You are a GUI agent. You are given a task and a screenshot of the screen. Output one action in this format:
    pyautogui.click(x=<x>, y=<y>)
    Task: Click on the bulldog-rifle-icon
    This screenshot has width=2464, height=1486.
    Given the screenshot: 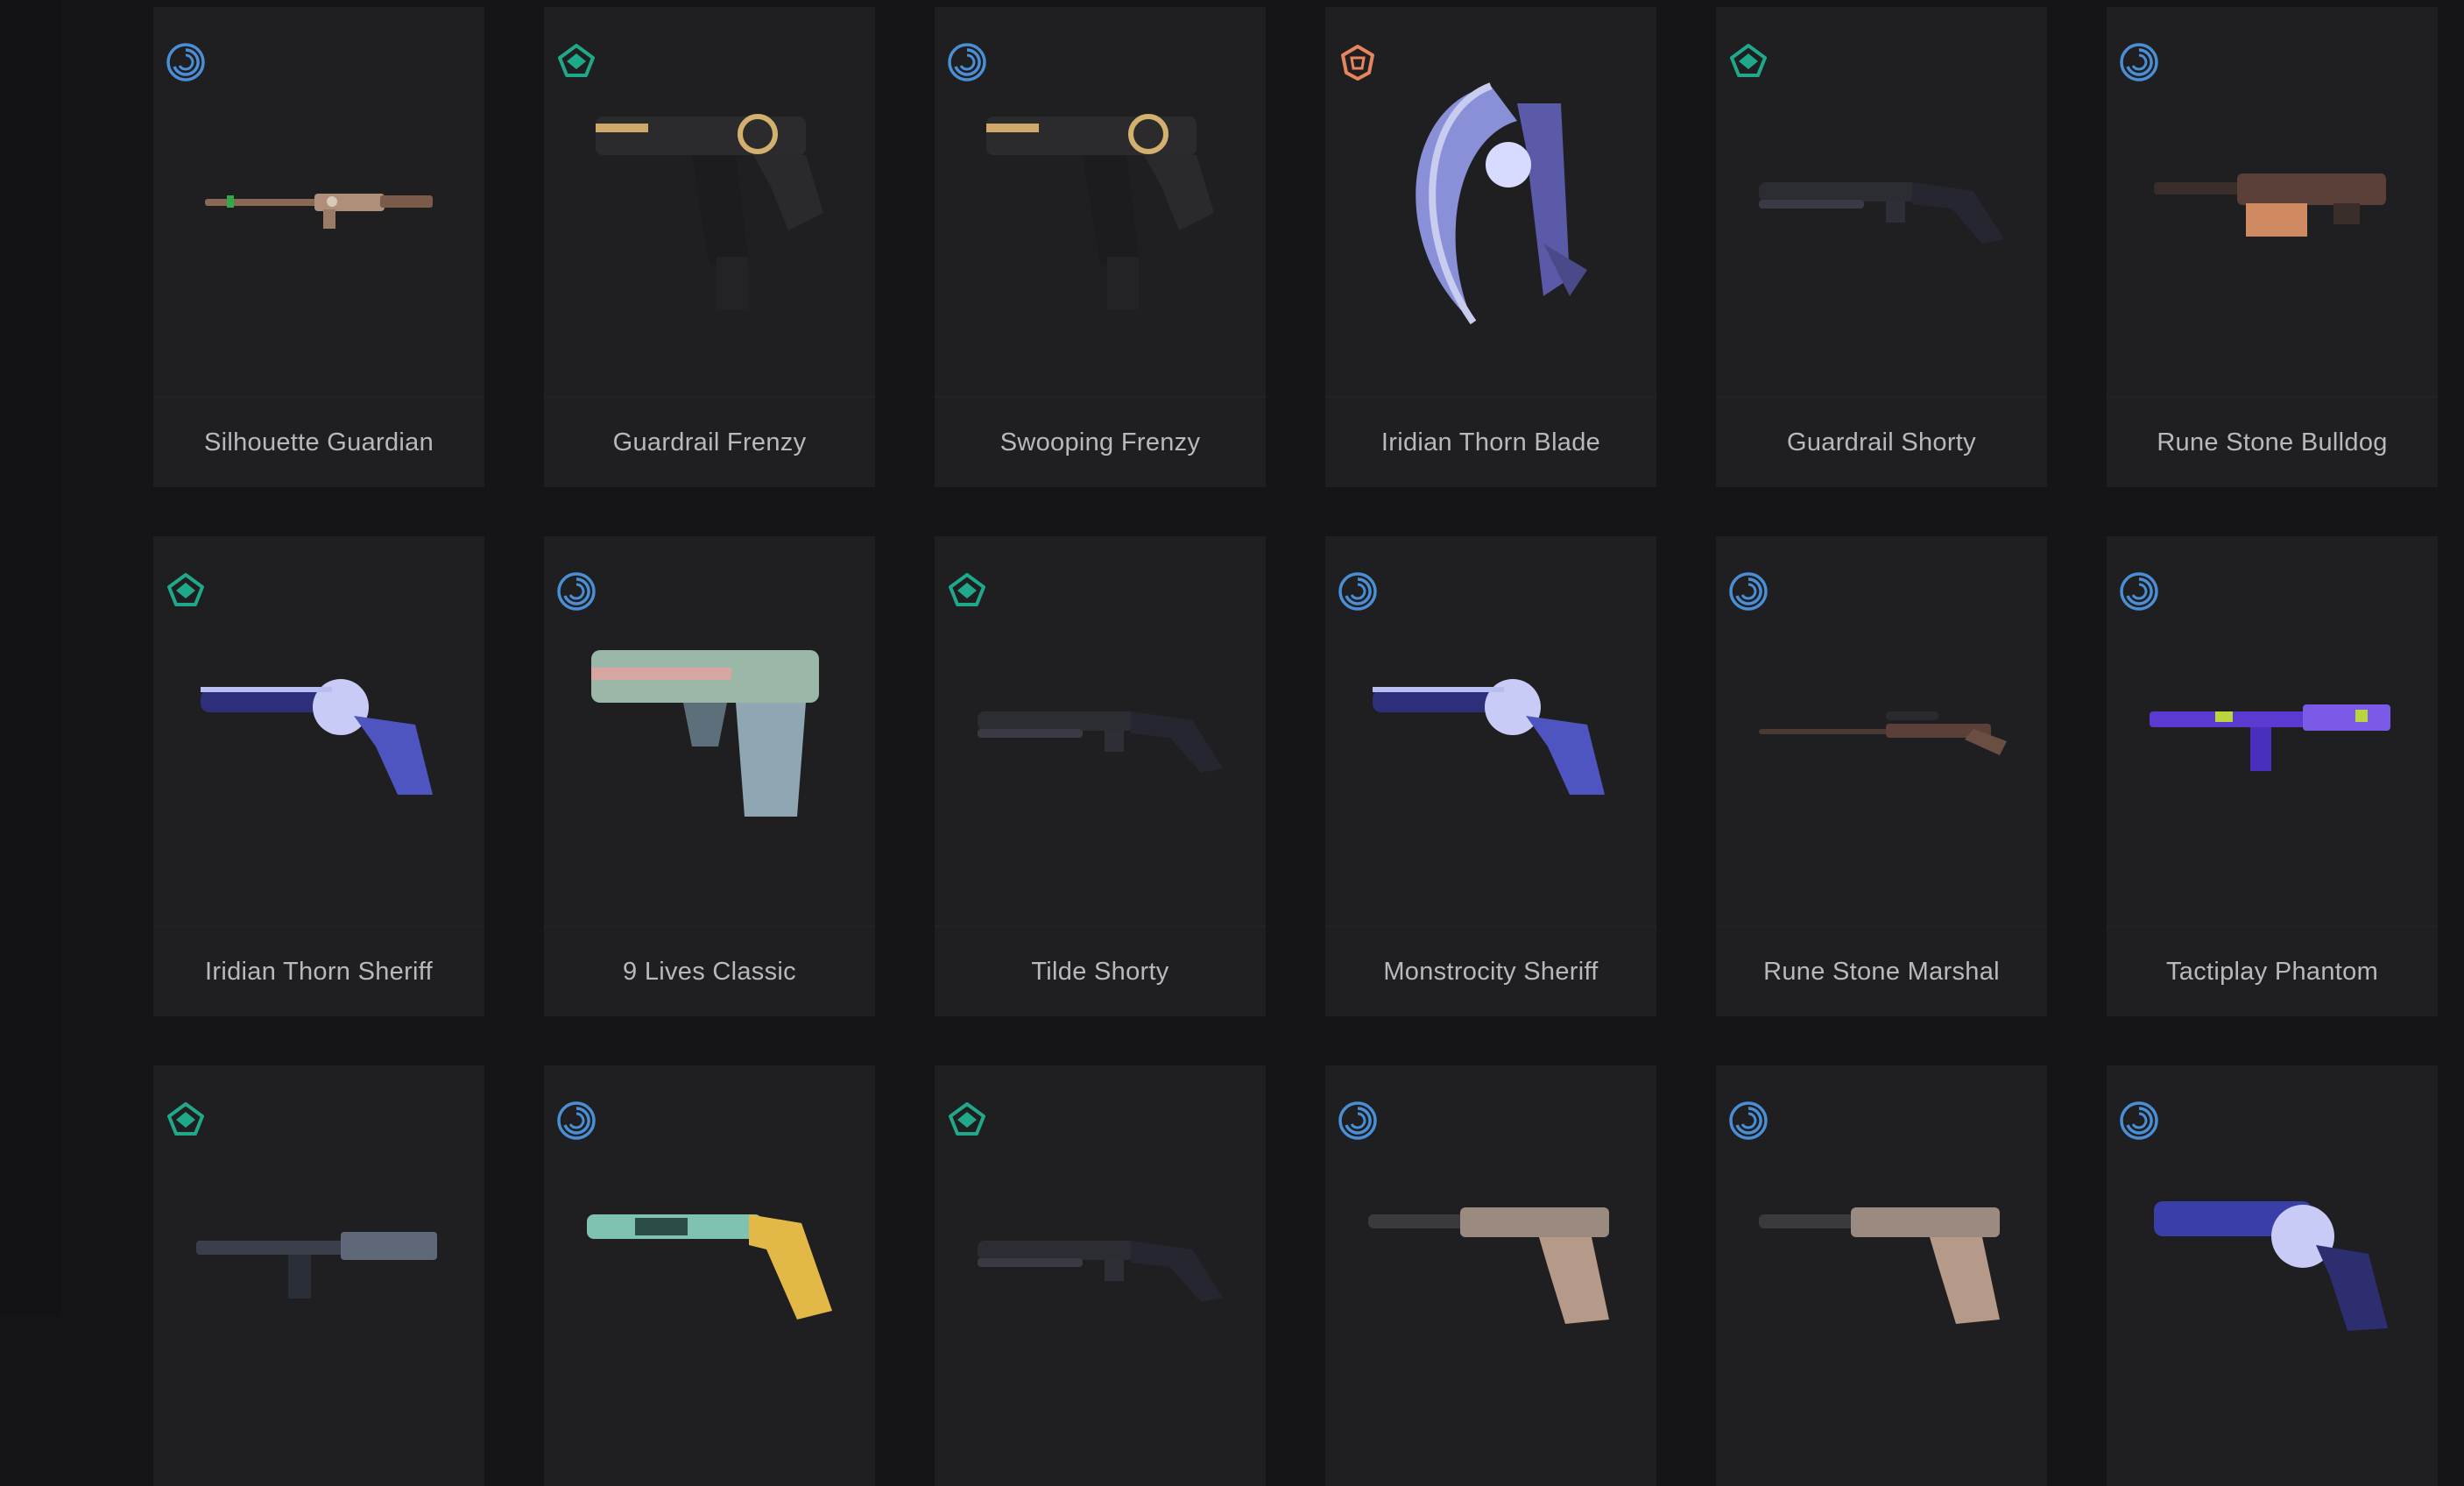 What is the action you would take?
    pyautogui.click(x=2273, y=204)
    